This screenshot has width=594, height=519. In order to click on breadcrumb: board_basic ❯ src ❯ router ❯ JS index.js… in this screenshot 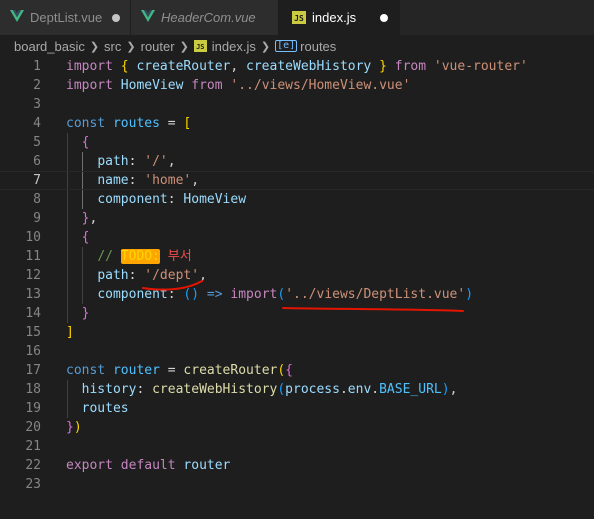, I will do `click(297, 46)`.